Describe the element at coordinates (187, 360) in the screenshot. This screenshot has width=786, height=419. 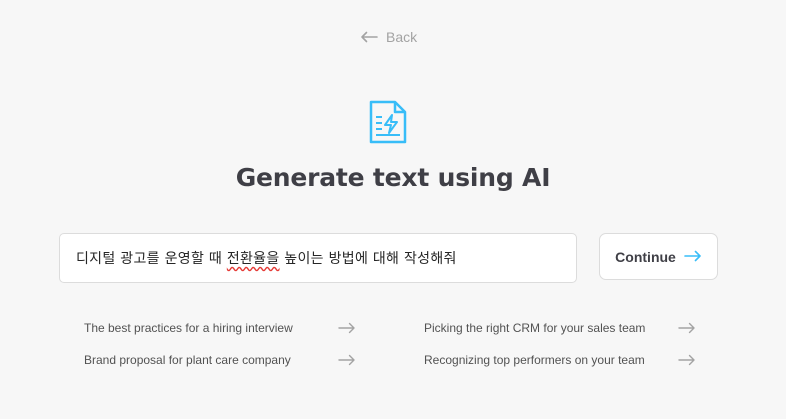
I see `suggestion-label: Brand proposal for plant care company` at that location.